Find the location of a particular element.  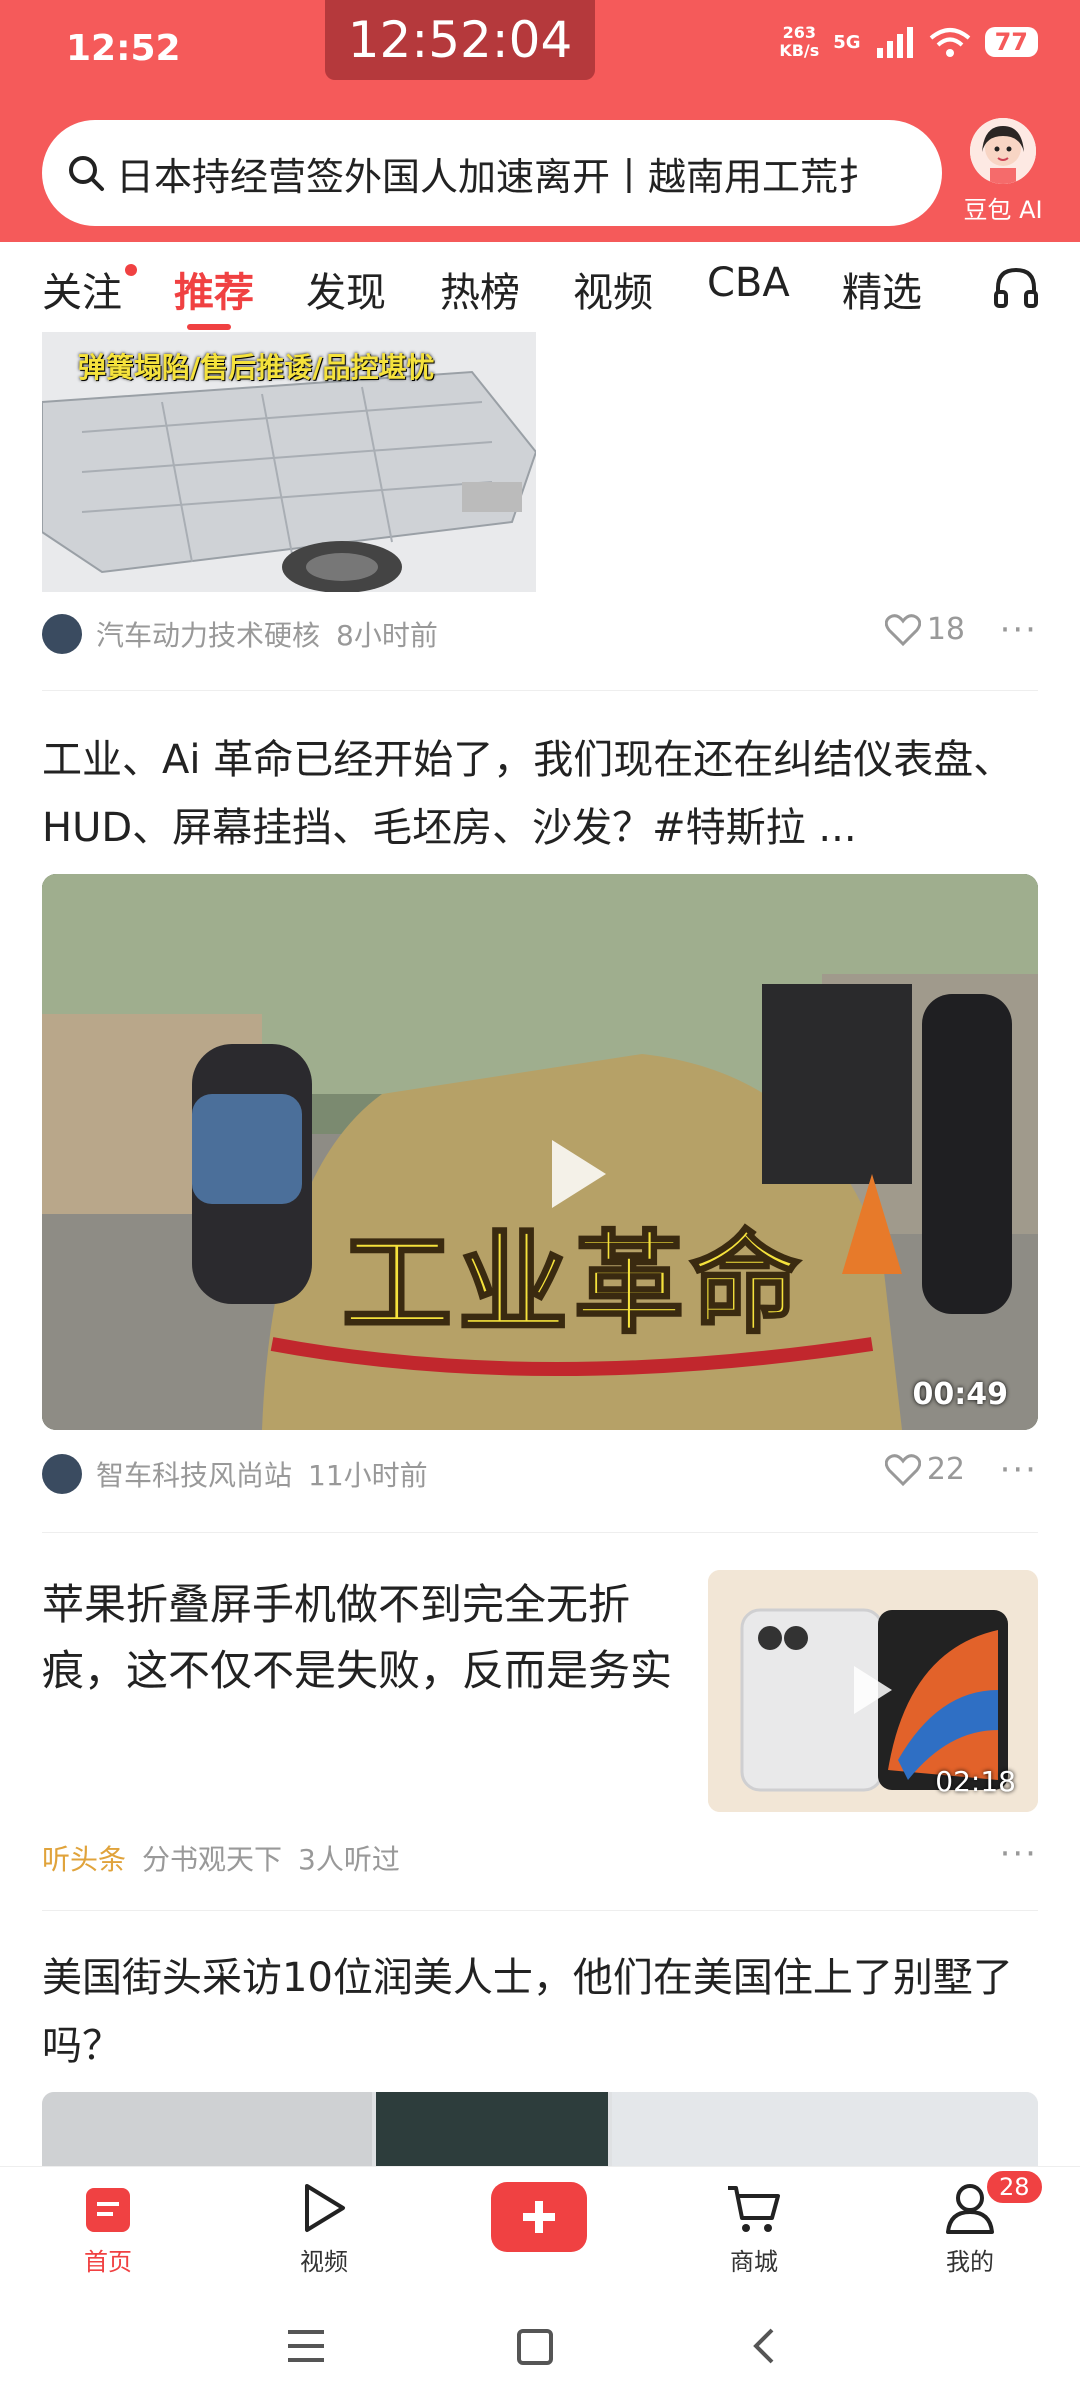

assistant-avatar-icon is located at coordinates (1003, 151).